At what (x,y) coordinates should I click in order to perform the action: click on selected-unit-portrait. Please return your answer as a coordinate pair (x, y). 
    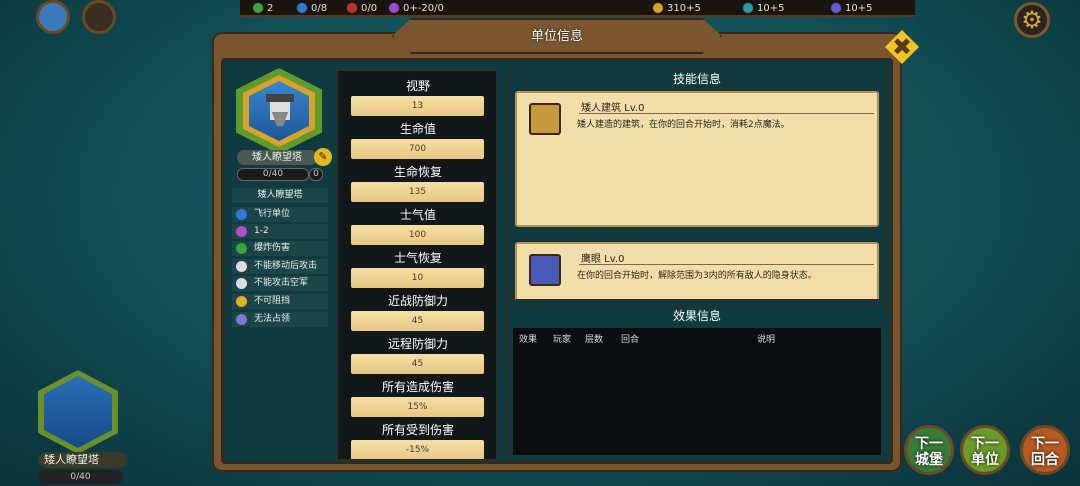
    Looking at the image, I should click on (78, 415).